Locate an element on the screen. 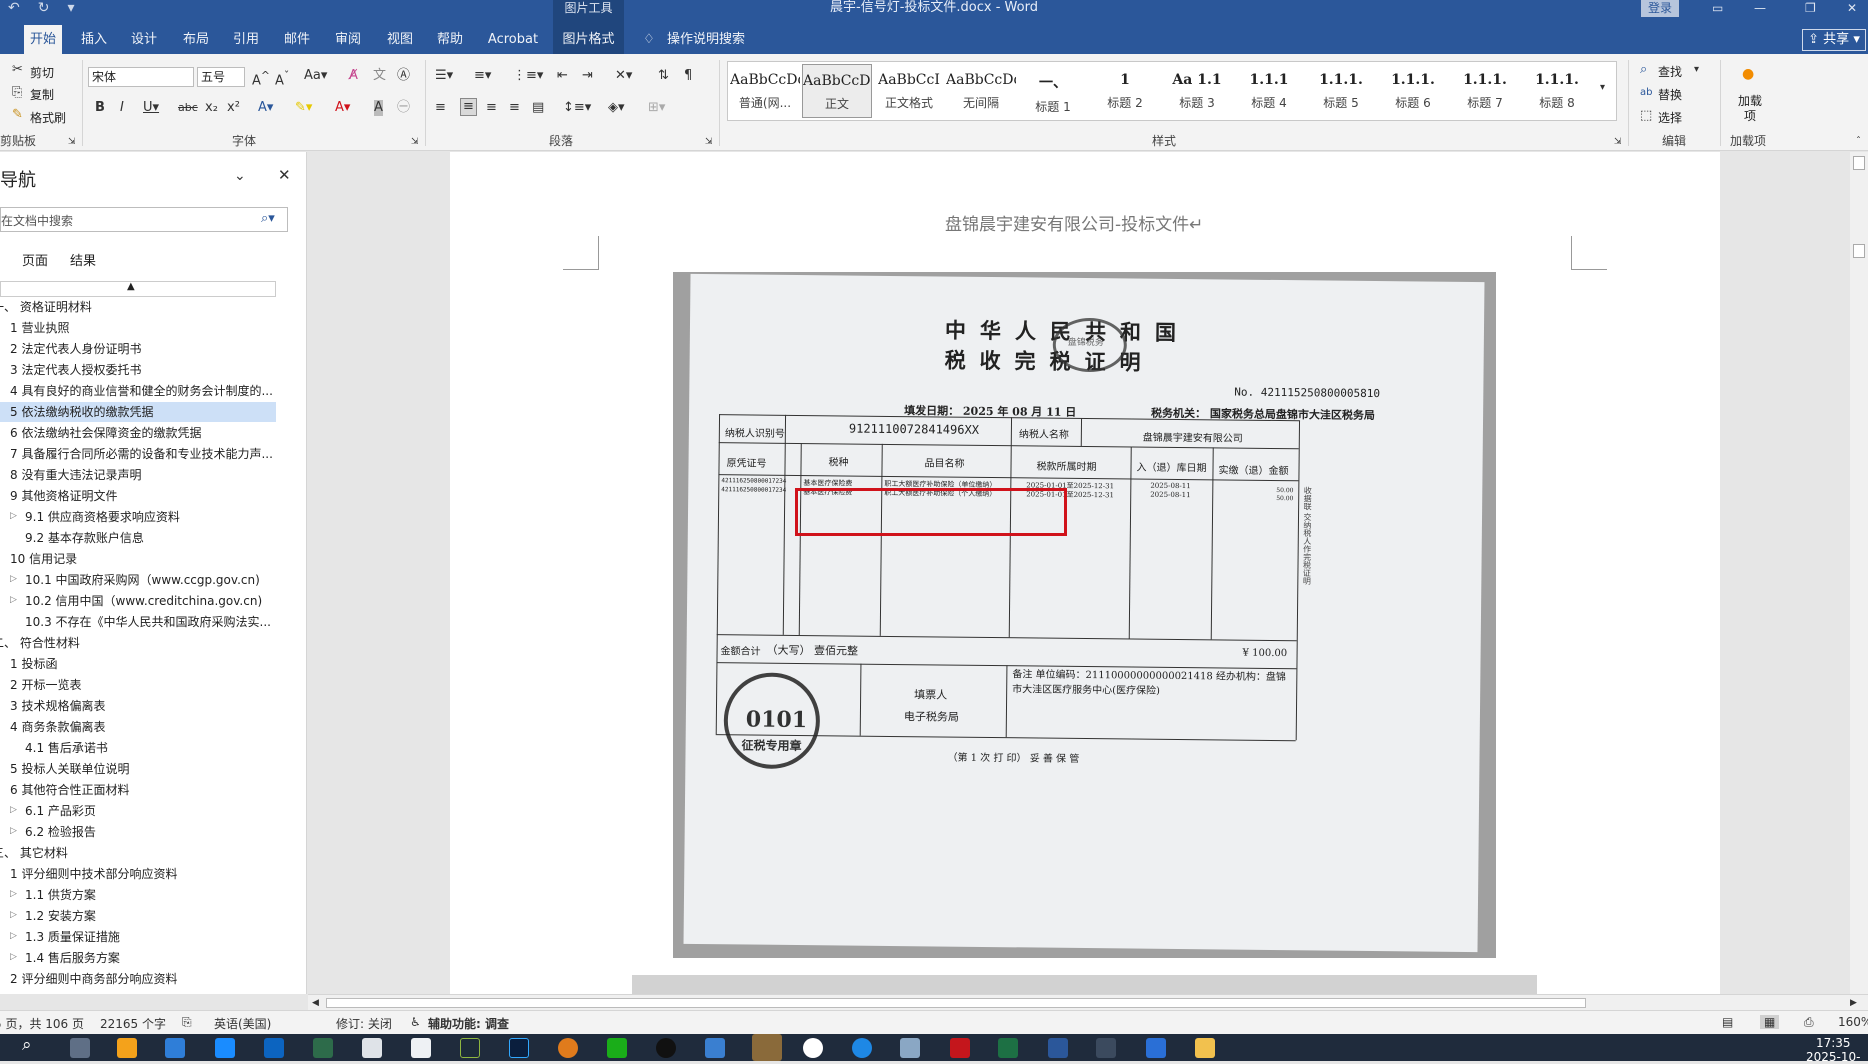  cut-button: 剪切 is located at coordinates (42, 72).